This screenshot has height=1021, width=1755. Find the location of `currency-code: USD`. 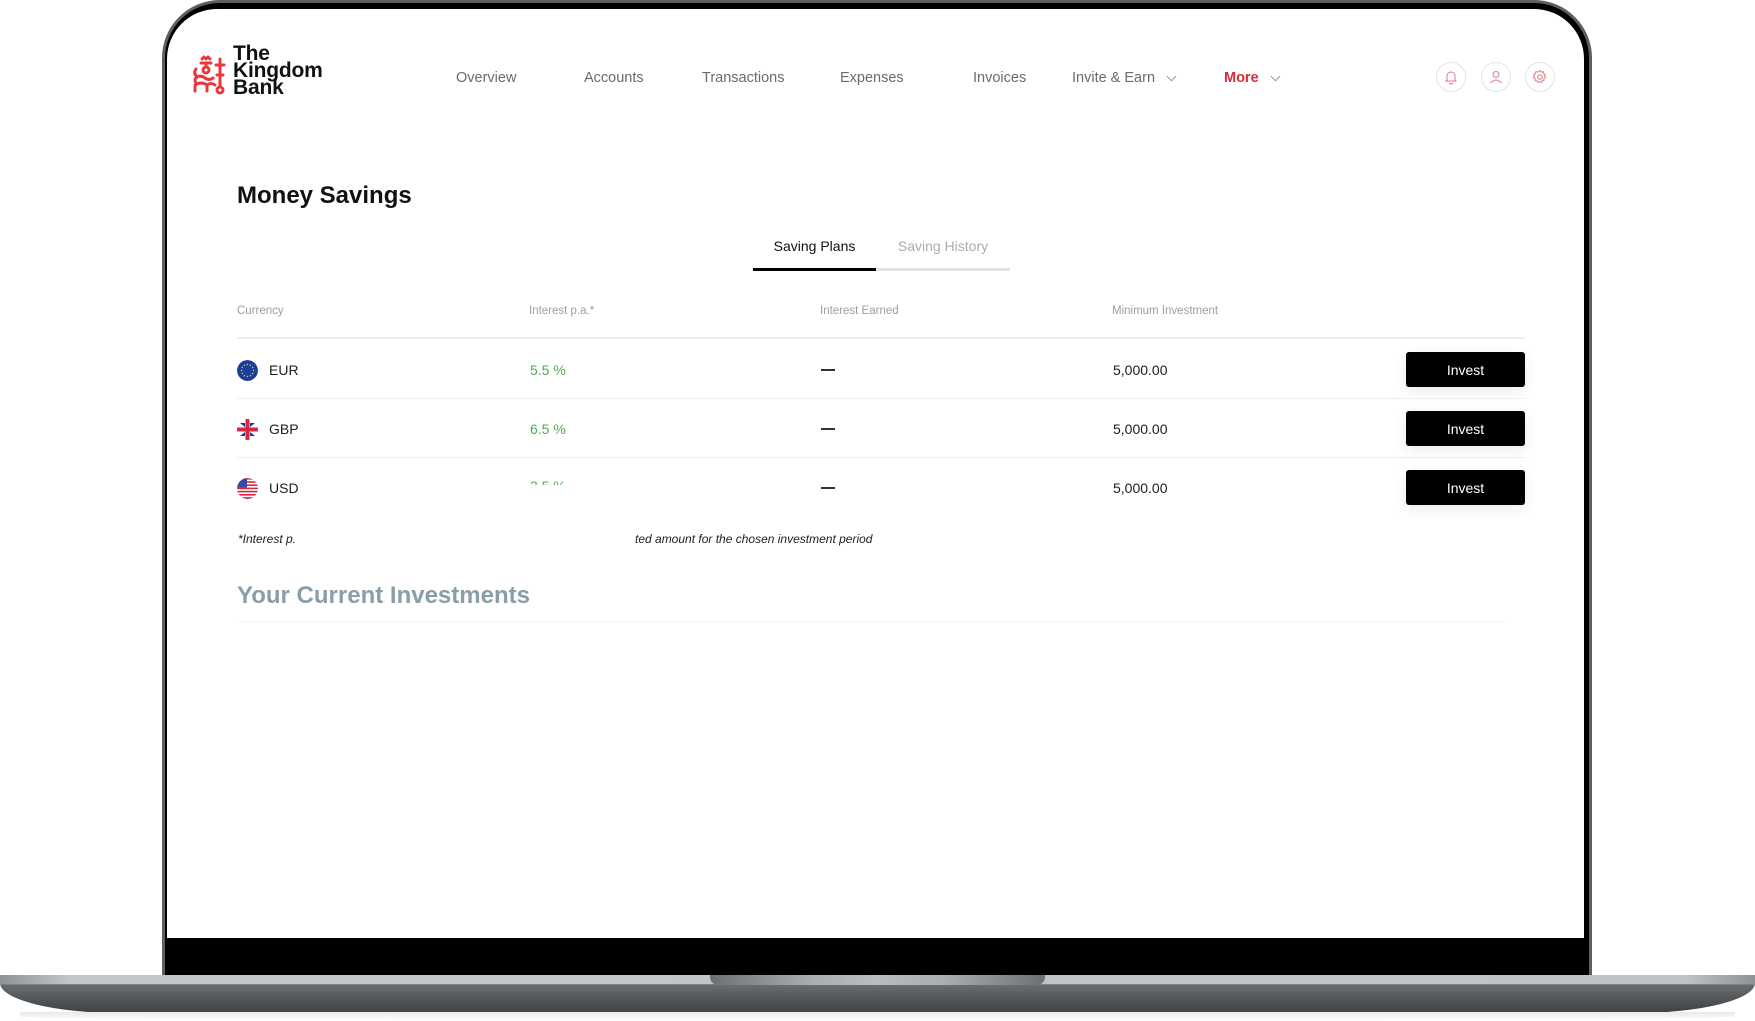

currency-code: USD is located at coordinates (284, 488).